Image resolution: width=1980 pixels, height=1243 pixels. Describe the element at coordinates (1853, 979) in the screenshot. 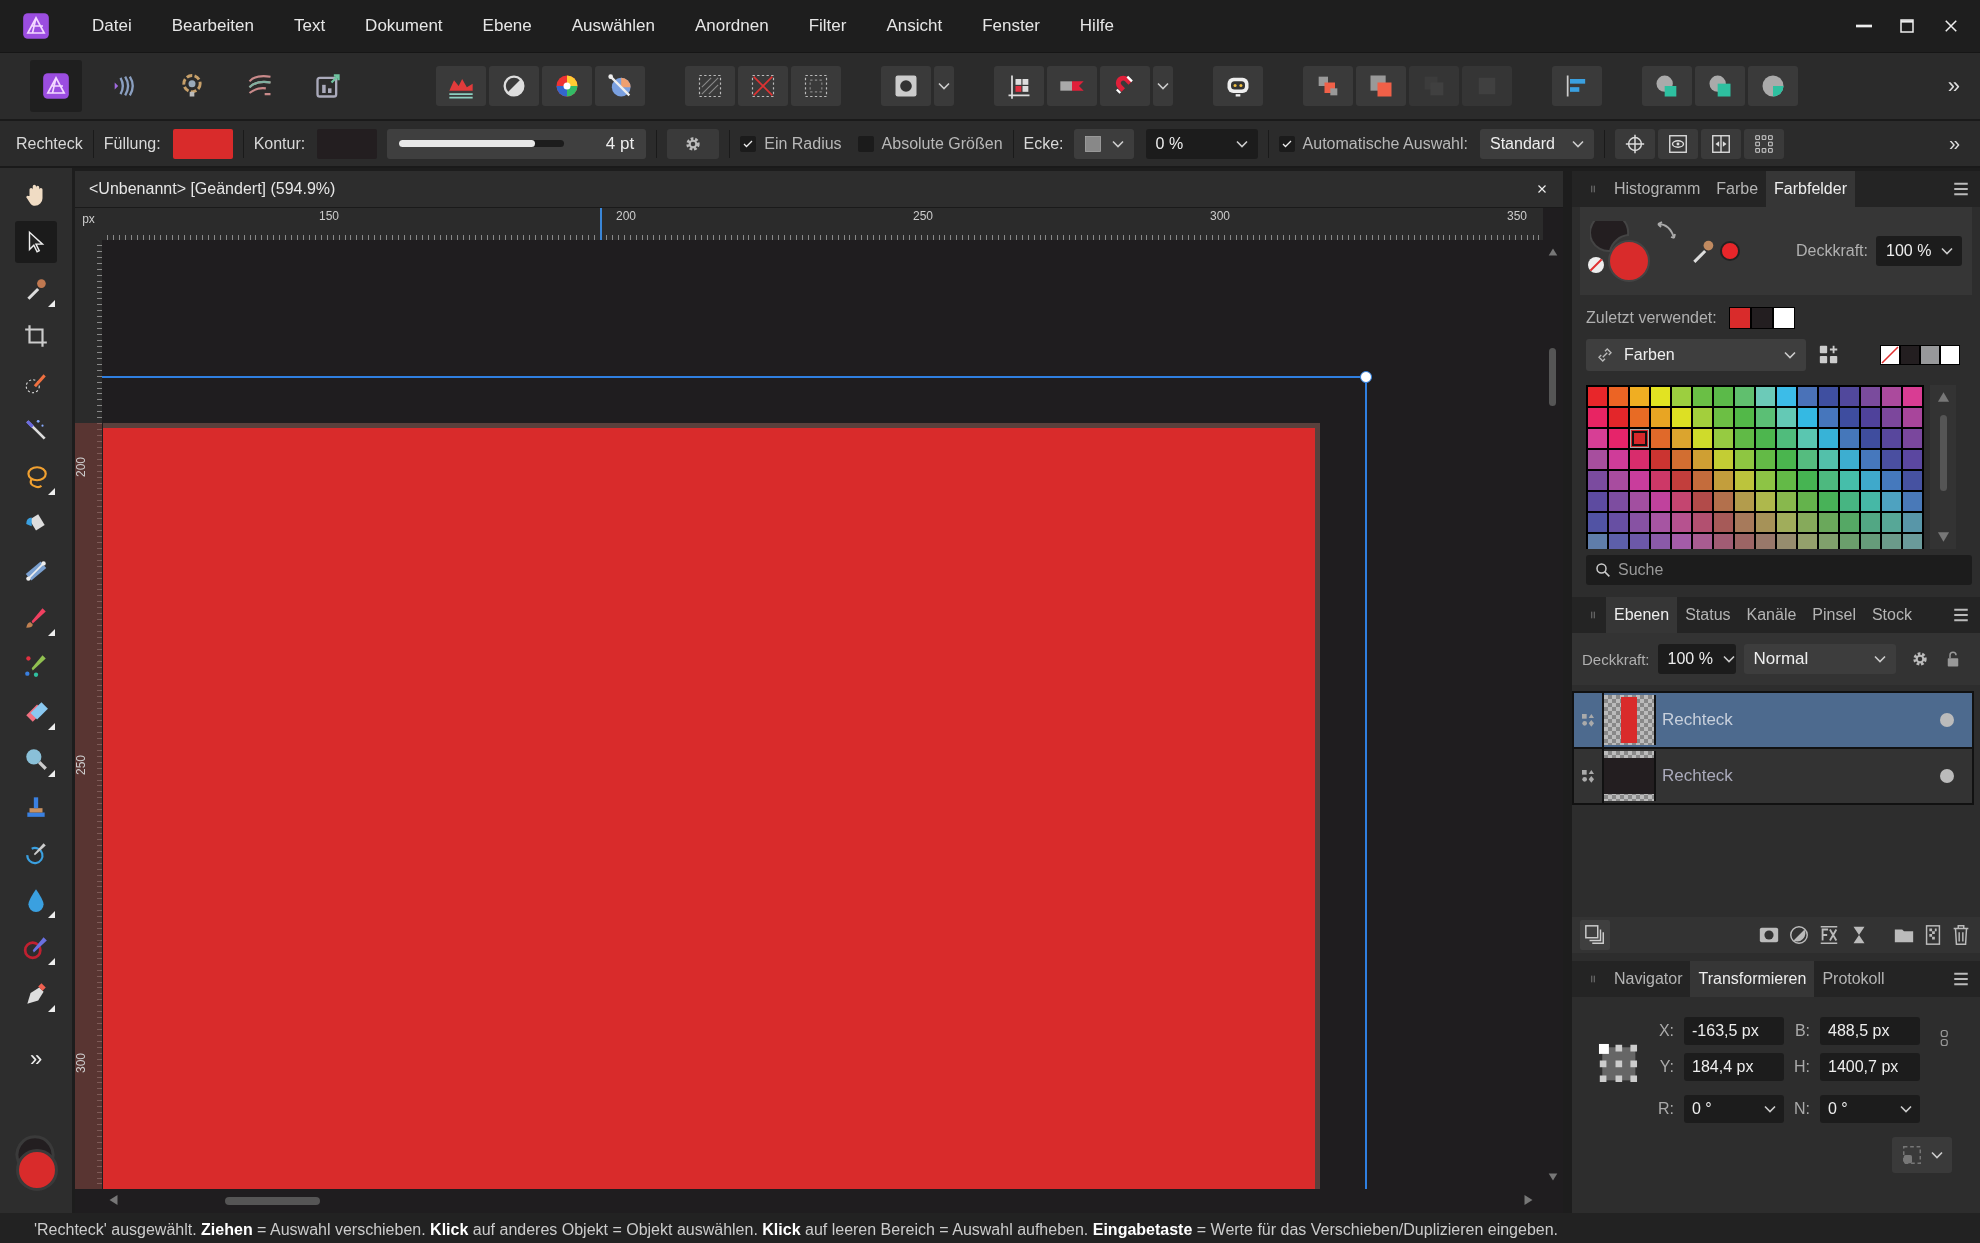

I see `panel-tab: Protokoll` at that location.